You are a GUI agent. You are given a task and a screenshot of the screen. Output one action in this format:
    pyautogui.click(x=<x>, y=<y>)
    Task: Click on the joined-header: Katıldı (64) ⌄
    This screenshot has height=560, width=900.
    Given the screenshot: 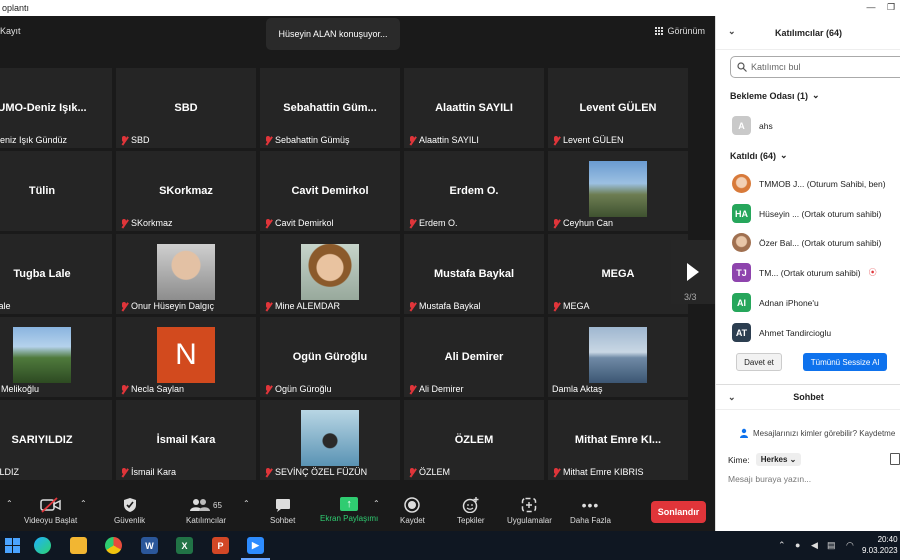 What is the action you would take?
    pyautogui.click(x=759, y=155)
    